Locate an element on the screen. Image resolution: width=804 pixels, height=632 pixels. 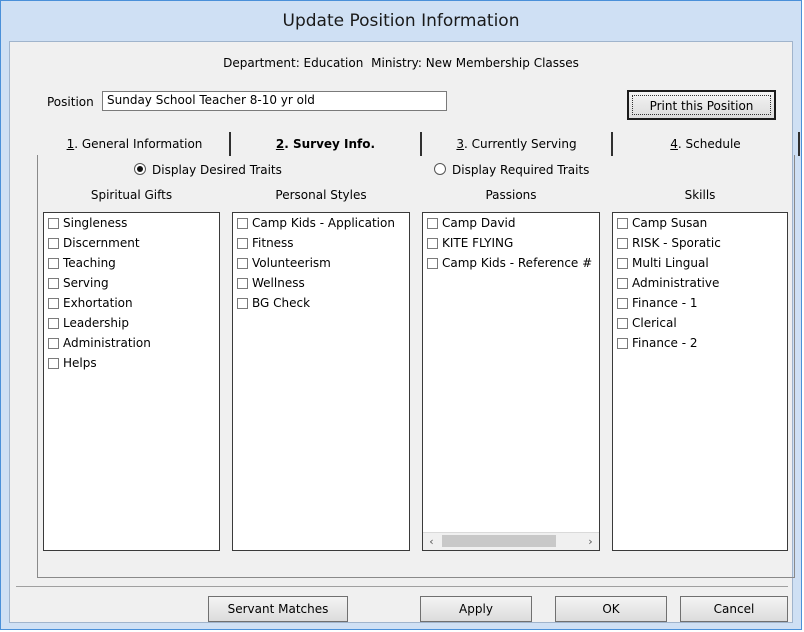
list-item-label: Exhortation is located at coordinates (98, 303).